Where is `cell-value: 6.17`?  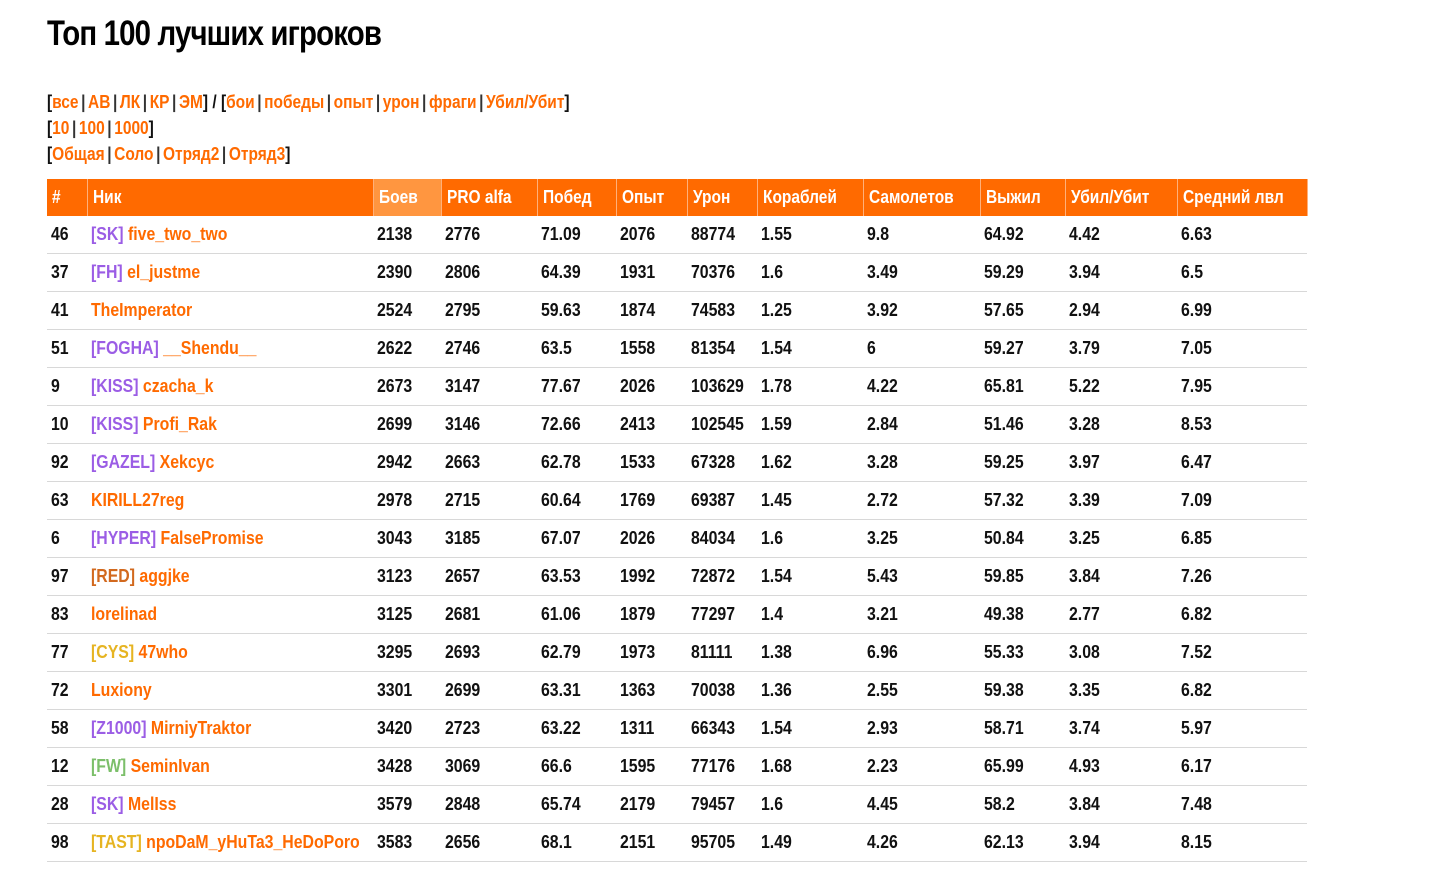
cell-value: 6.17 is located at coordinates (1196, 766).